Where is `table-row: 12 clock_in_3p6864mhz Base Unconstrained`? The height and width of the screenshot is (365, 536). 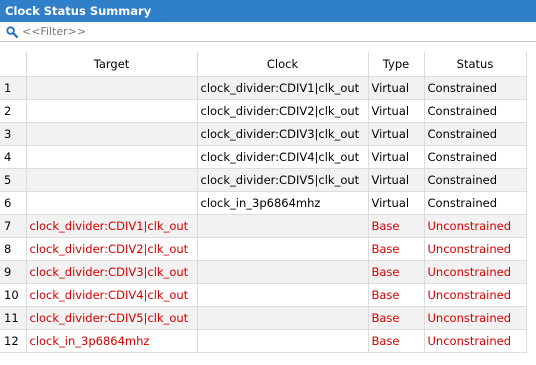 table-row: 12 clock_in_3p6864mhz Base Unconstrained is located at coordinates (263, 341).